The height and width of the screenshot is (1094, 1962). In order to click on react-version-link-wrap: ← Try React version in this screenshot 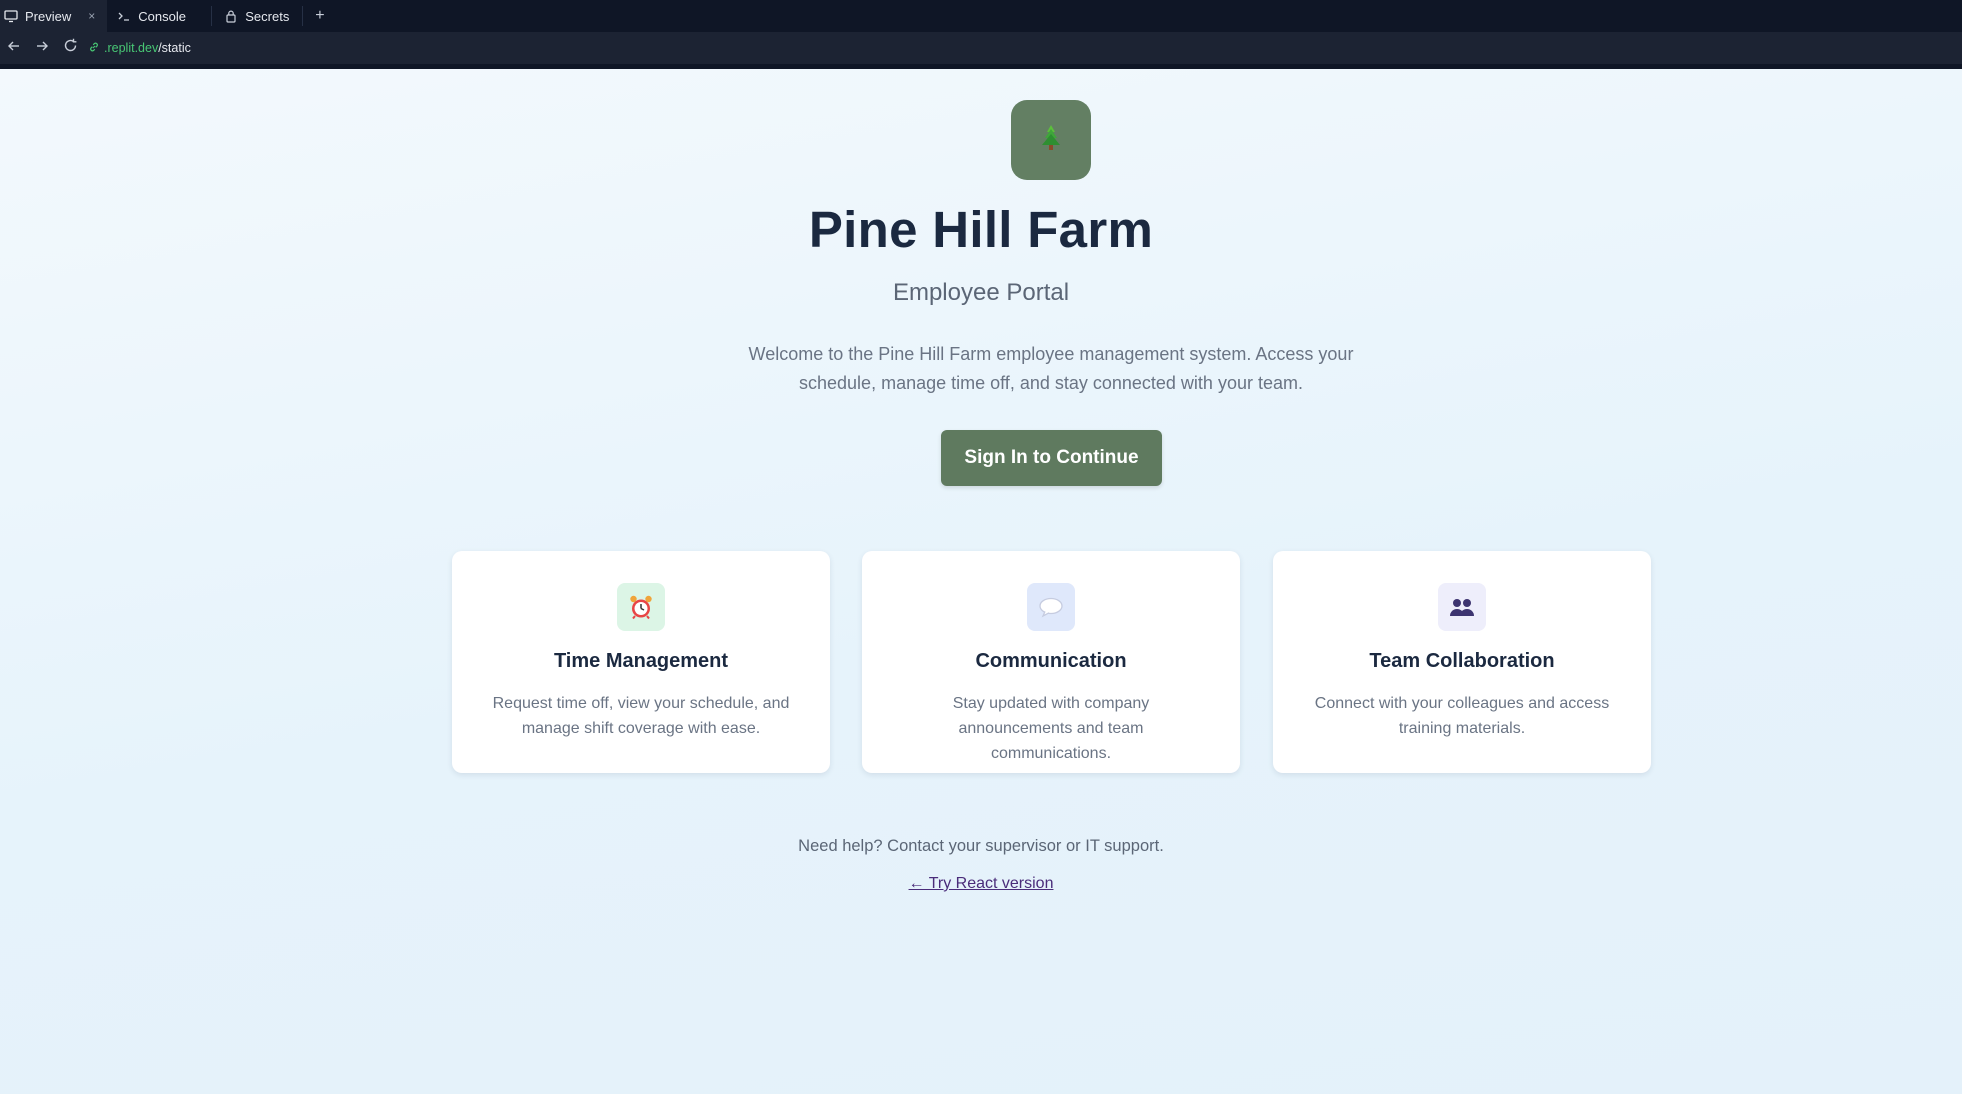, I will do `click(981, 884)`.